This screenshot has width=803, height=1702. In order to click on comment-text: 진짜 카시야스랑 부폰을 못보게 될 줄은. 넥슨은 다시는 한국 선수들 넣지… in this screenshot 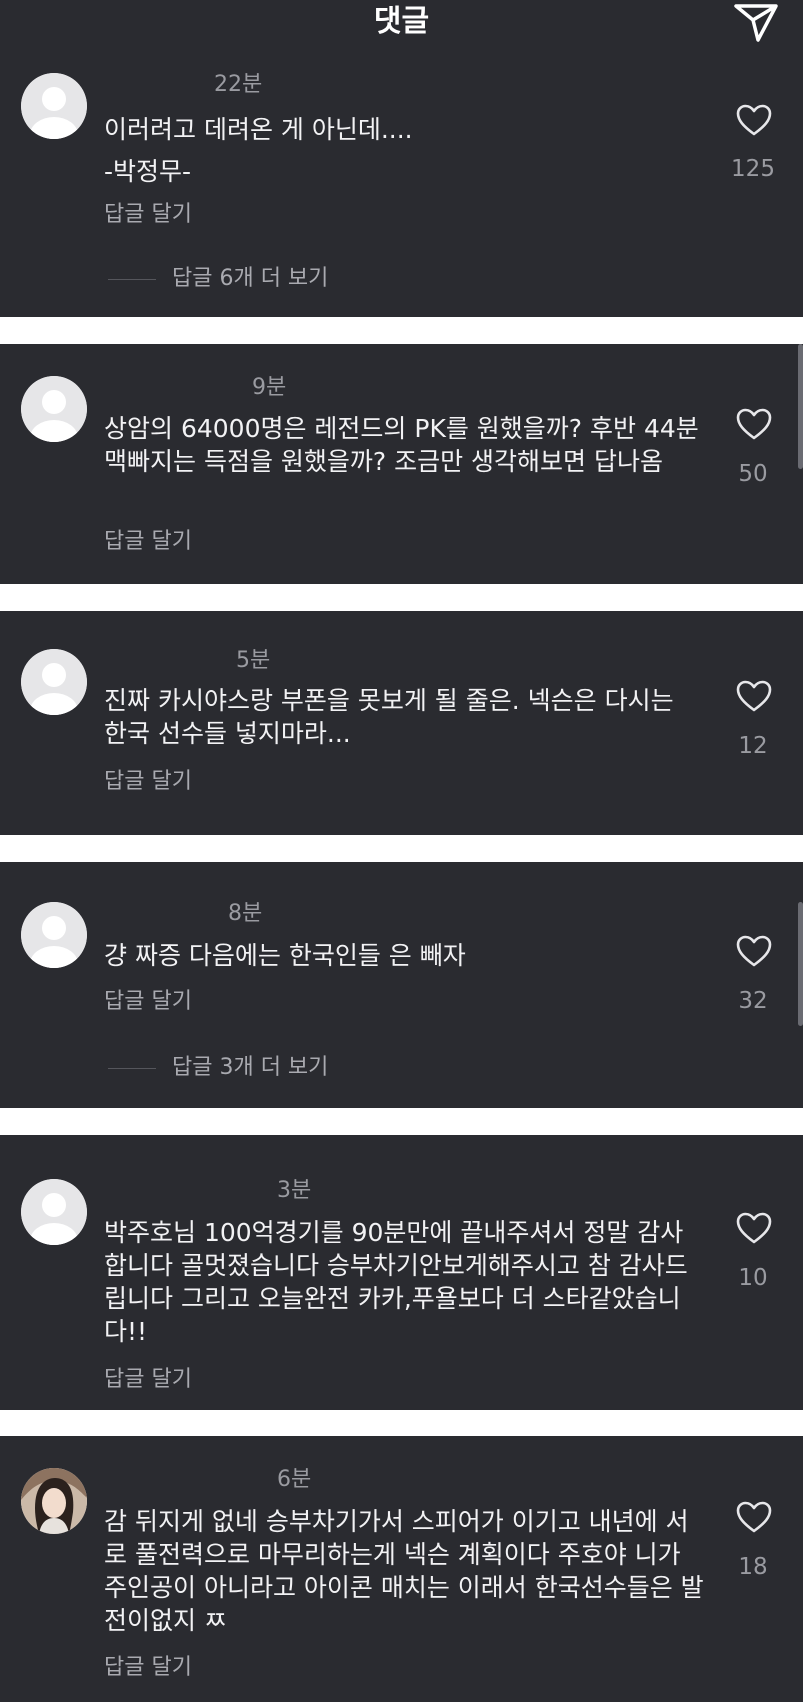, I will do `click(389, 717)`.